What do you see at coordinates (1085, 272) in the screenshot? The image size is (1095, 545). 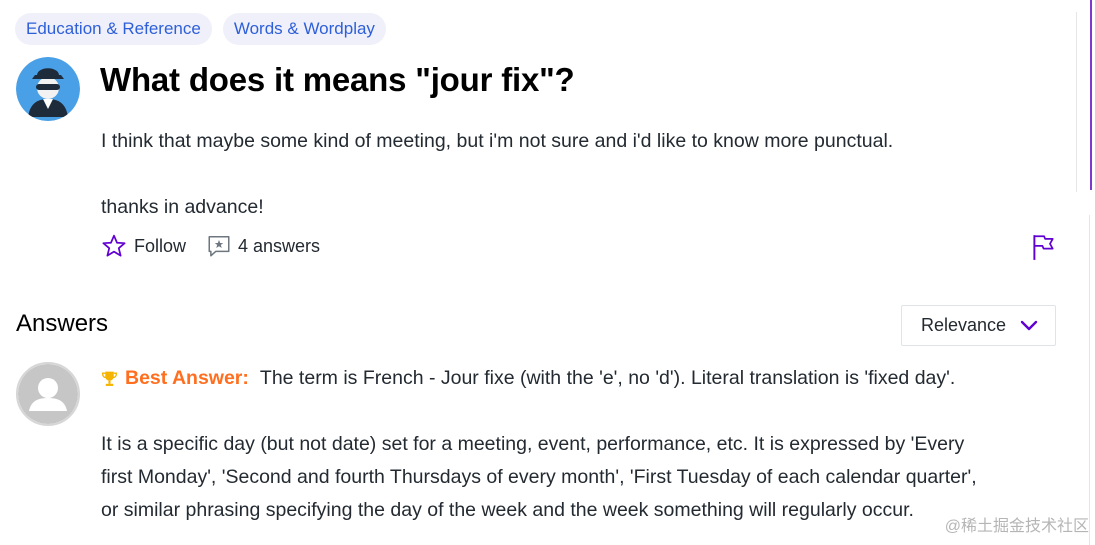 I see `right-scrollbar` at bounding box center [1085, 272].